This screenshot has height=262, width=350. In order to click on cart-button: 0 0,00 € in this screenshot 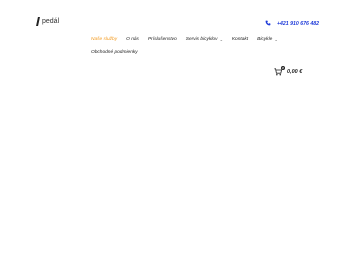, I will do `click(288, 71)`.